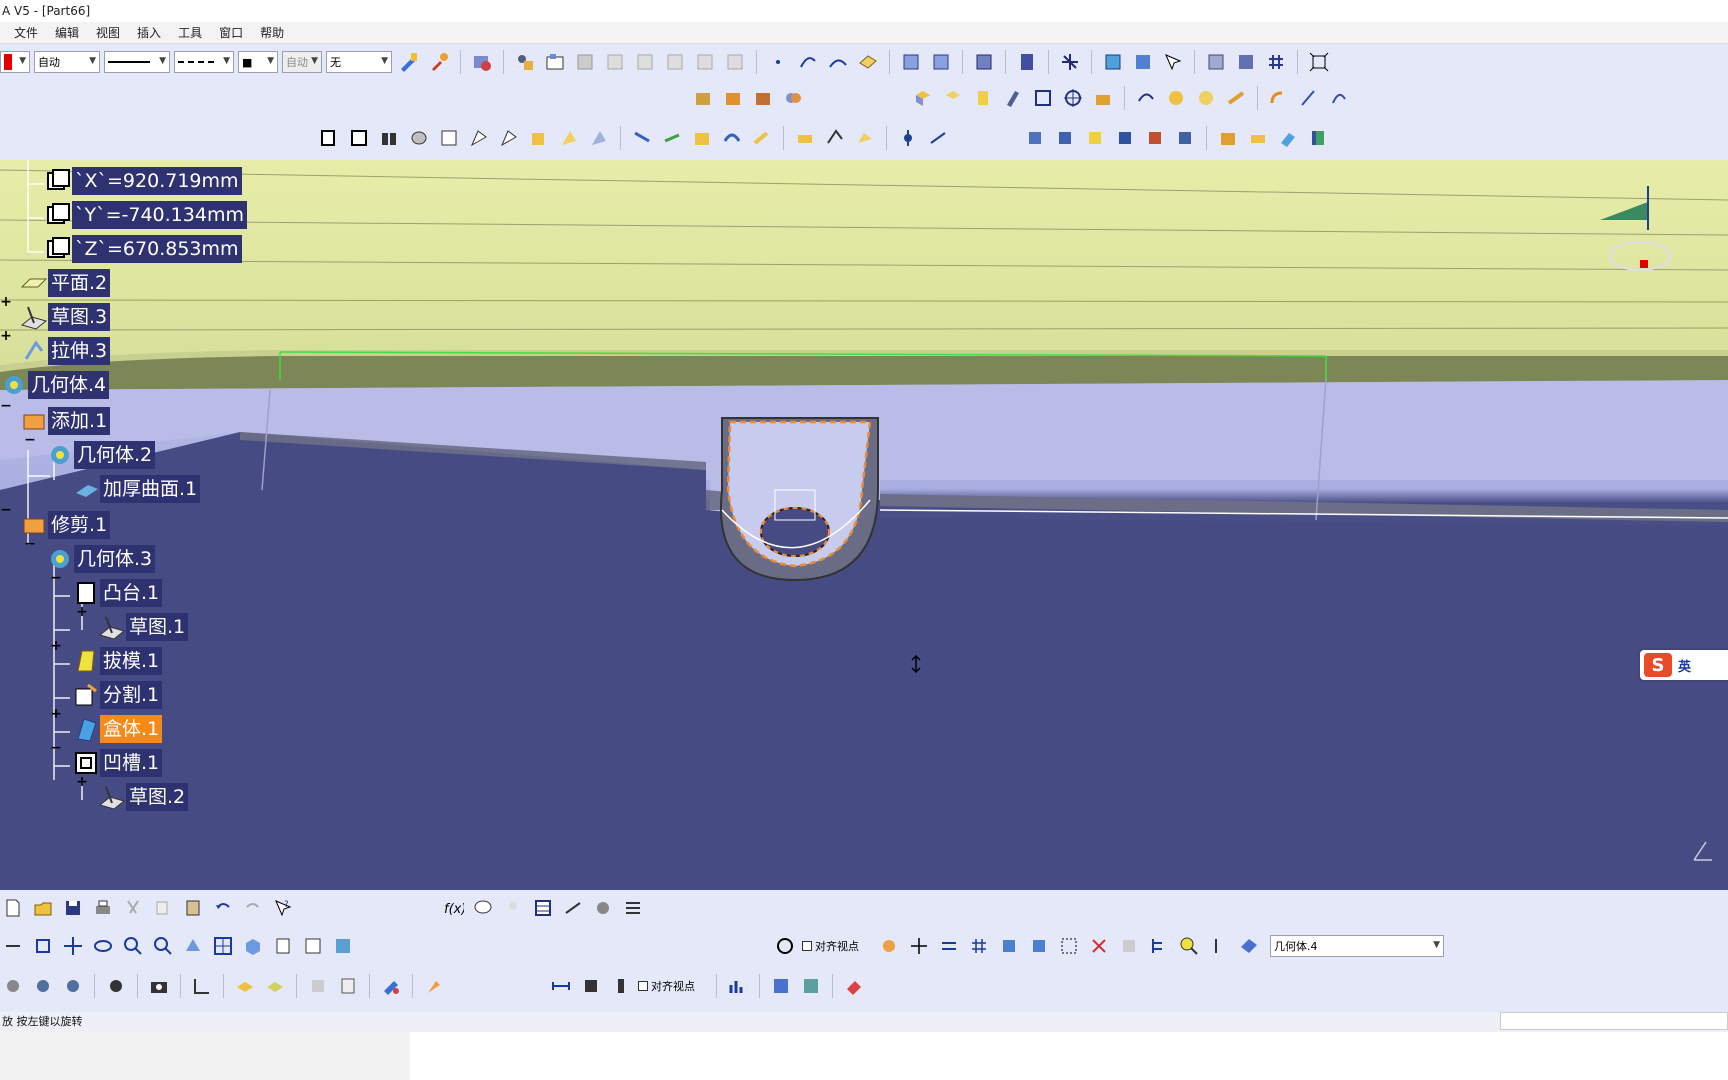  I want to click on tree-param-x: `X`=920.719mm, so click(143, 181).